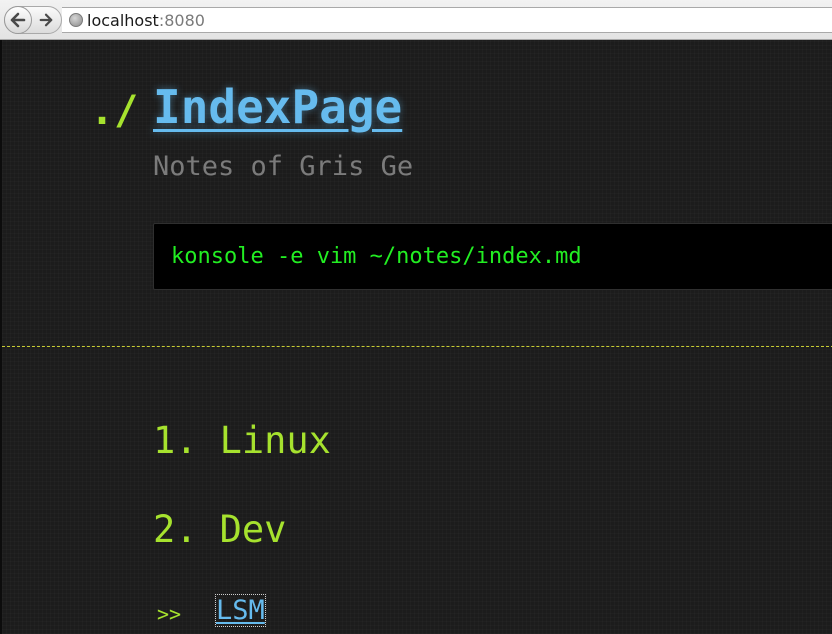 This screenshot has width=832, height=634. I want to click on navigation-buttons, so click(33, 20).